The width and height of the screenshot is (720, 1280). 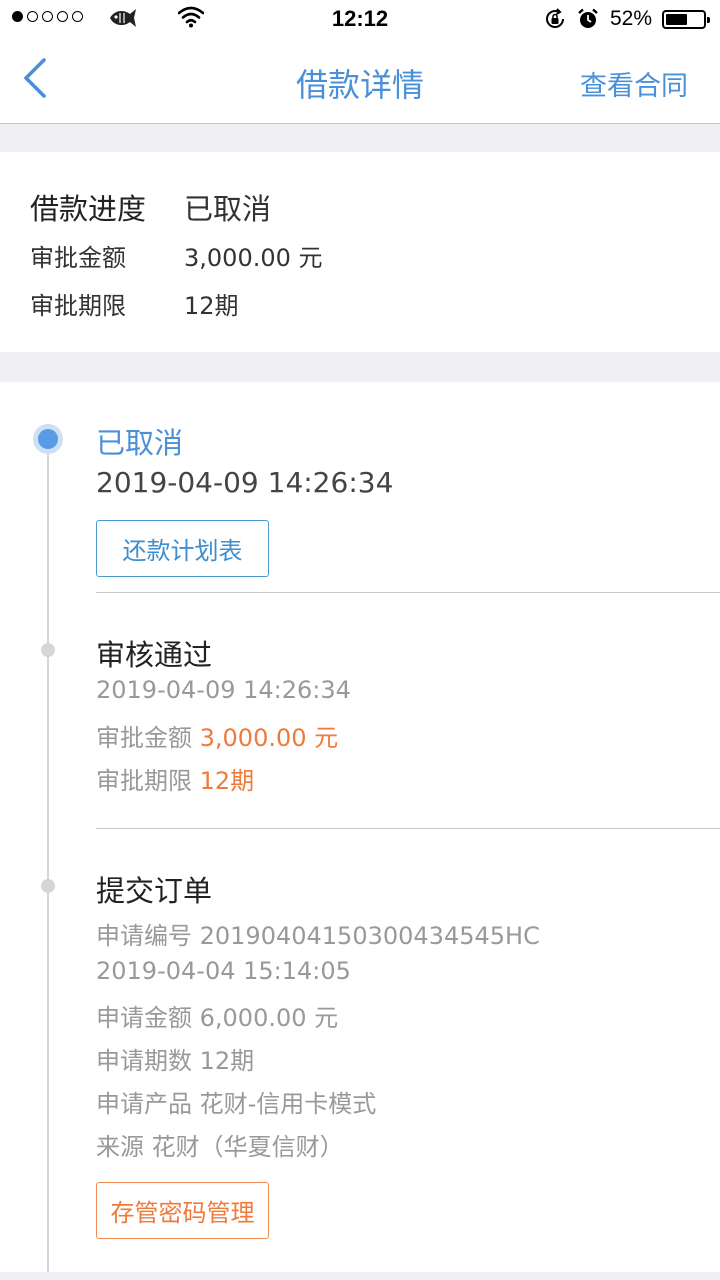 I want to click on step-approved-time: 2019-04-09 14:26:34, so click(x=223, y=690).